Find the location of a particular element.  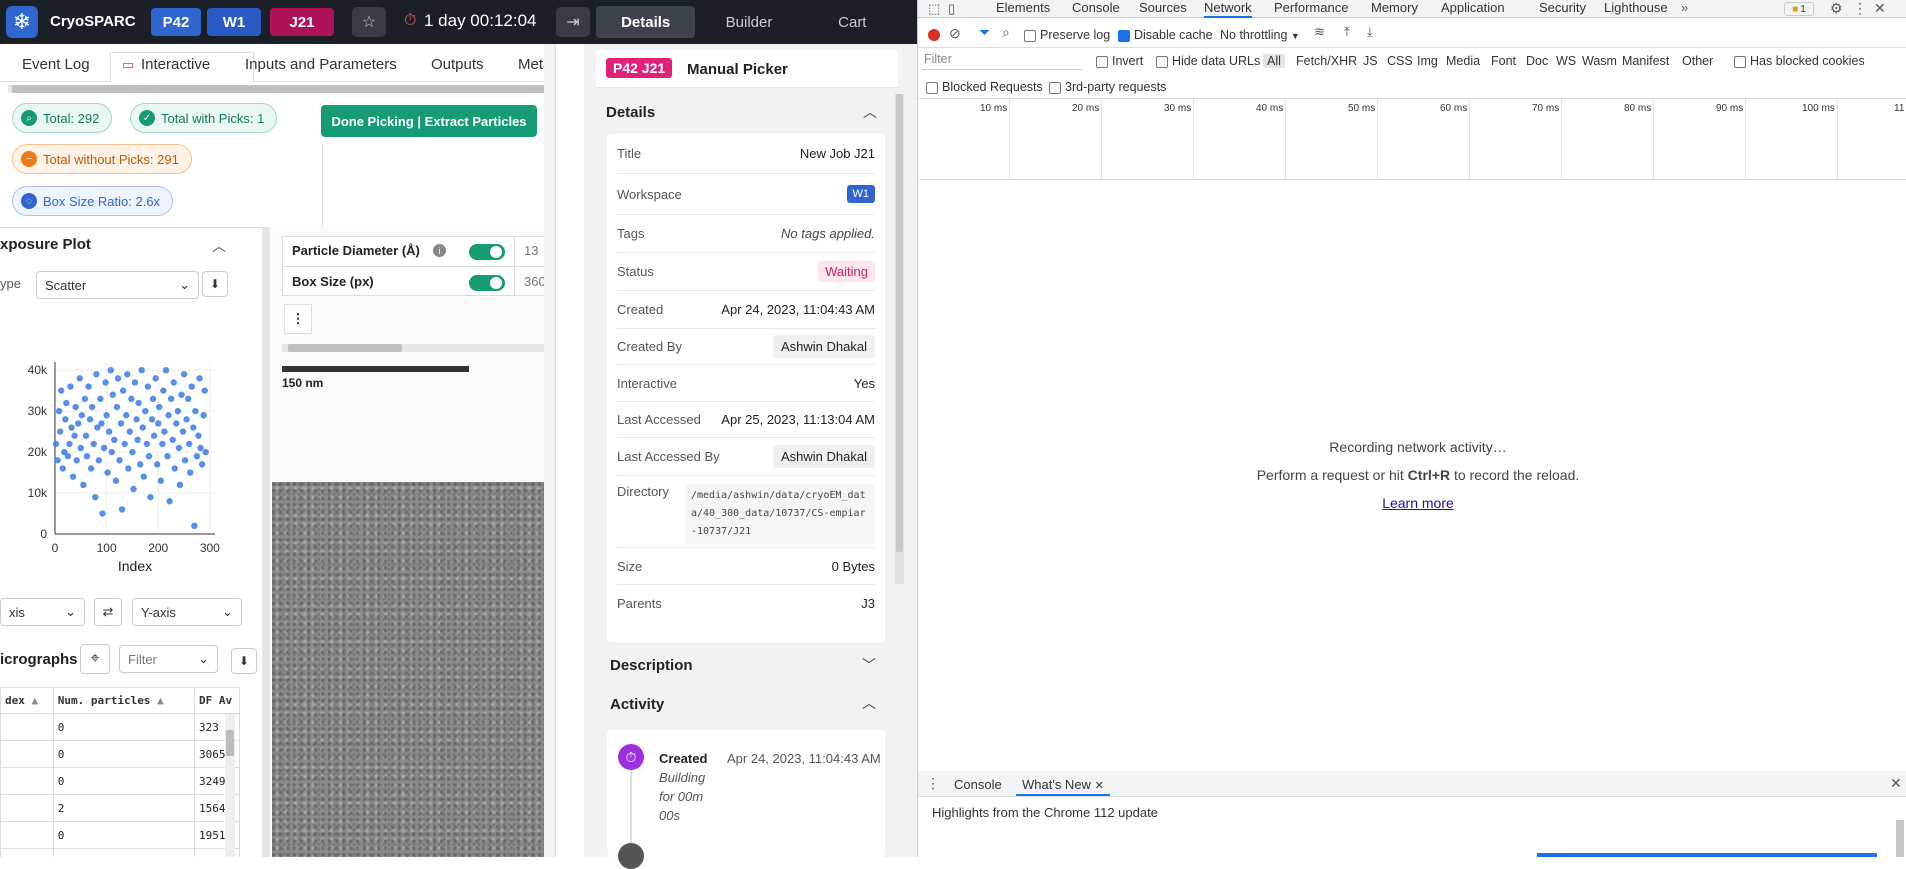

details-scrollbar is located at coordinates (899, 339).